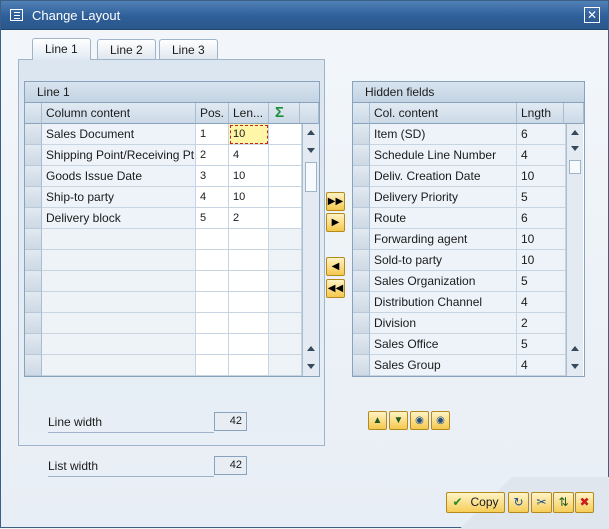 The width and height of the screenshot is (609, 529). What do you see at coordinates (459, 260) in the screenshot?
I see `table-row: Sold-to party 10` at bounding box center [459, 260].